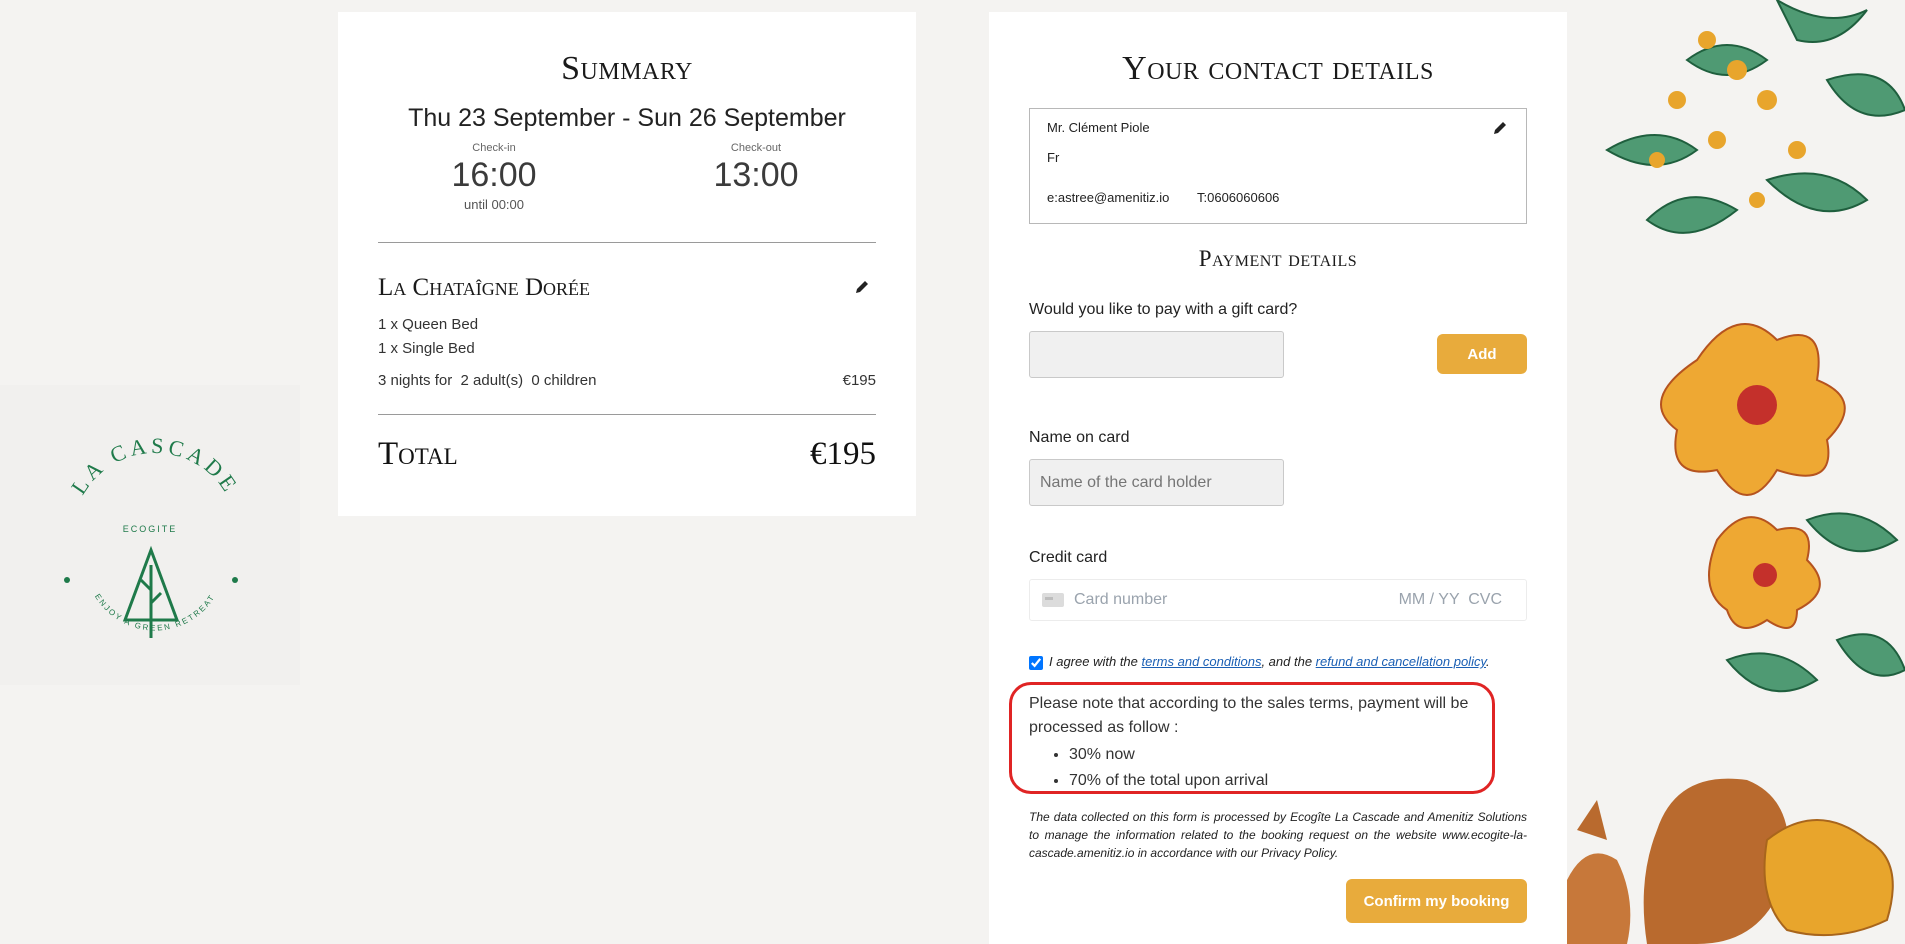 This screenshot has width=1905, height=944. Describe the element at coordinates (1163, 309) in the screenshot. I see `gift-card-question: Would you like to pay with a gift card?` at that location.